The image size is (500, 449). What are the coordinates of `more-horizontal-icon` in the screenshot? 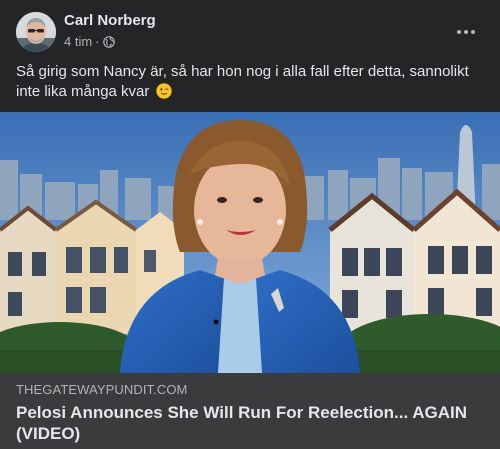 It's located at (459, 32).